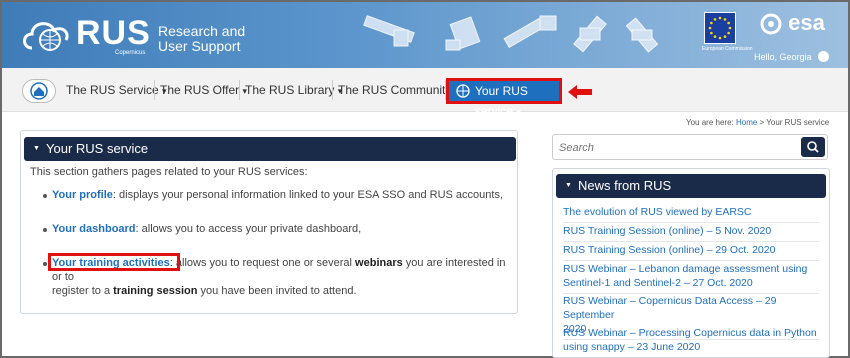 The width and height of the screenshot is (850, 358). I want to click on user-avatar-icon, so click(823, 56).